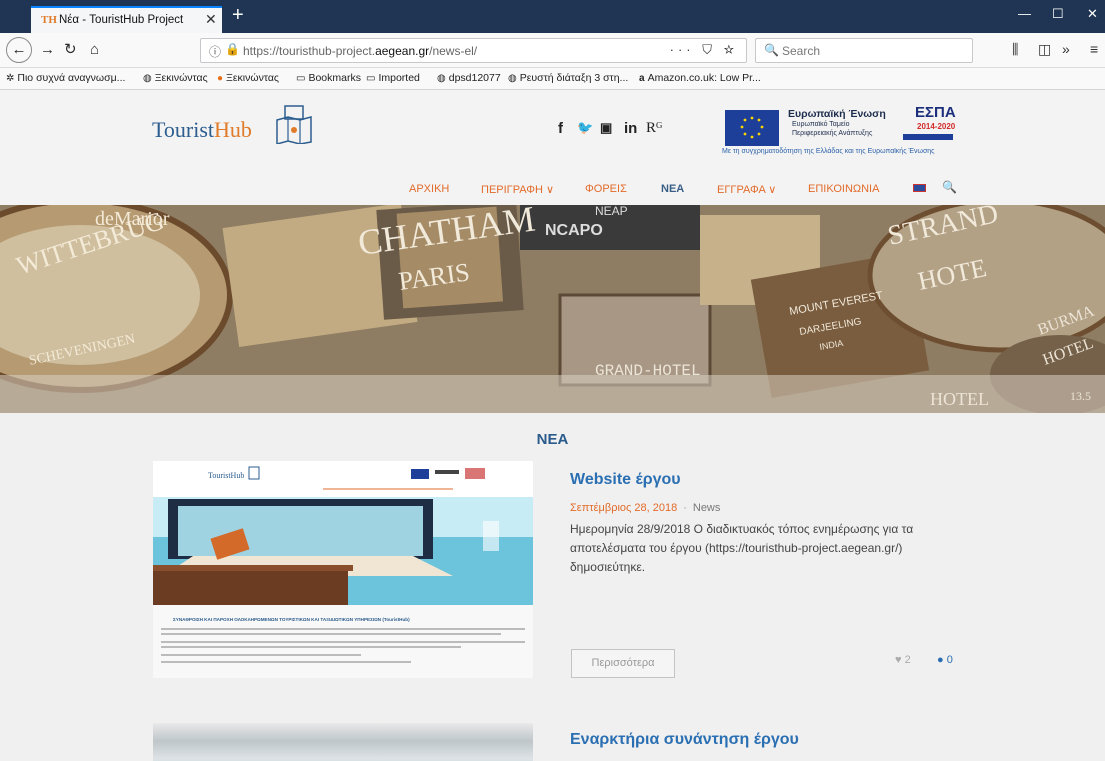 This screenshot has height=761, width=1105. What do you see at coordinates (801, 51) in the screenshot?
I see `search-placeholder: Search` at bounding box center [801, 51].